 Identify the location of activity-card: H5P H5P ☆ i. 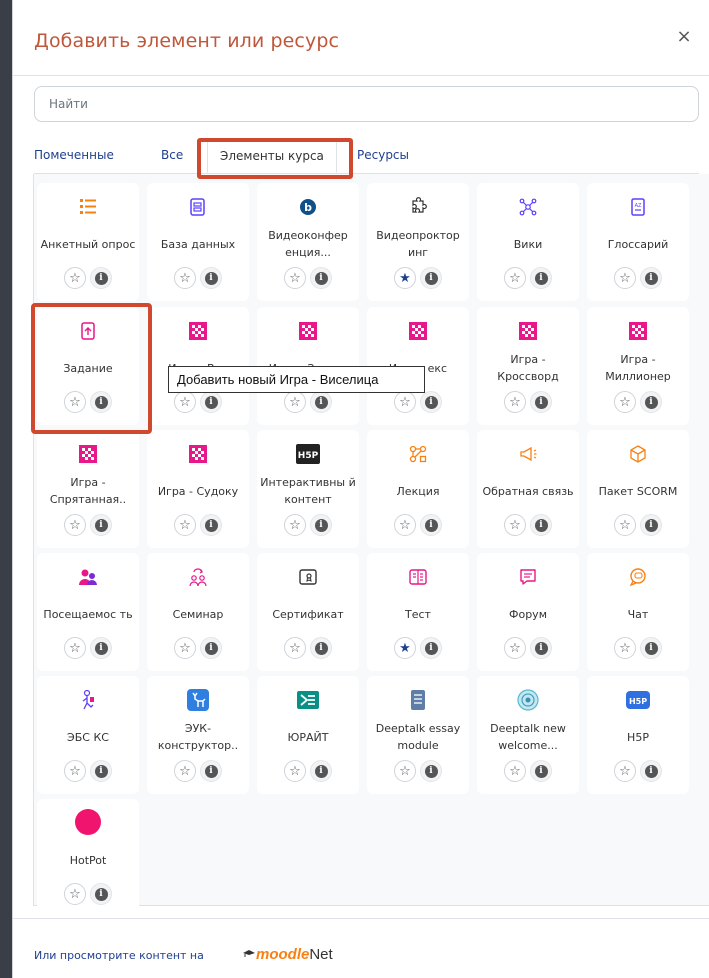
(638, 735).